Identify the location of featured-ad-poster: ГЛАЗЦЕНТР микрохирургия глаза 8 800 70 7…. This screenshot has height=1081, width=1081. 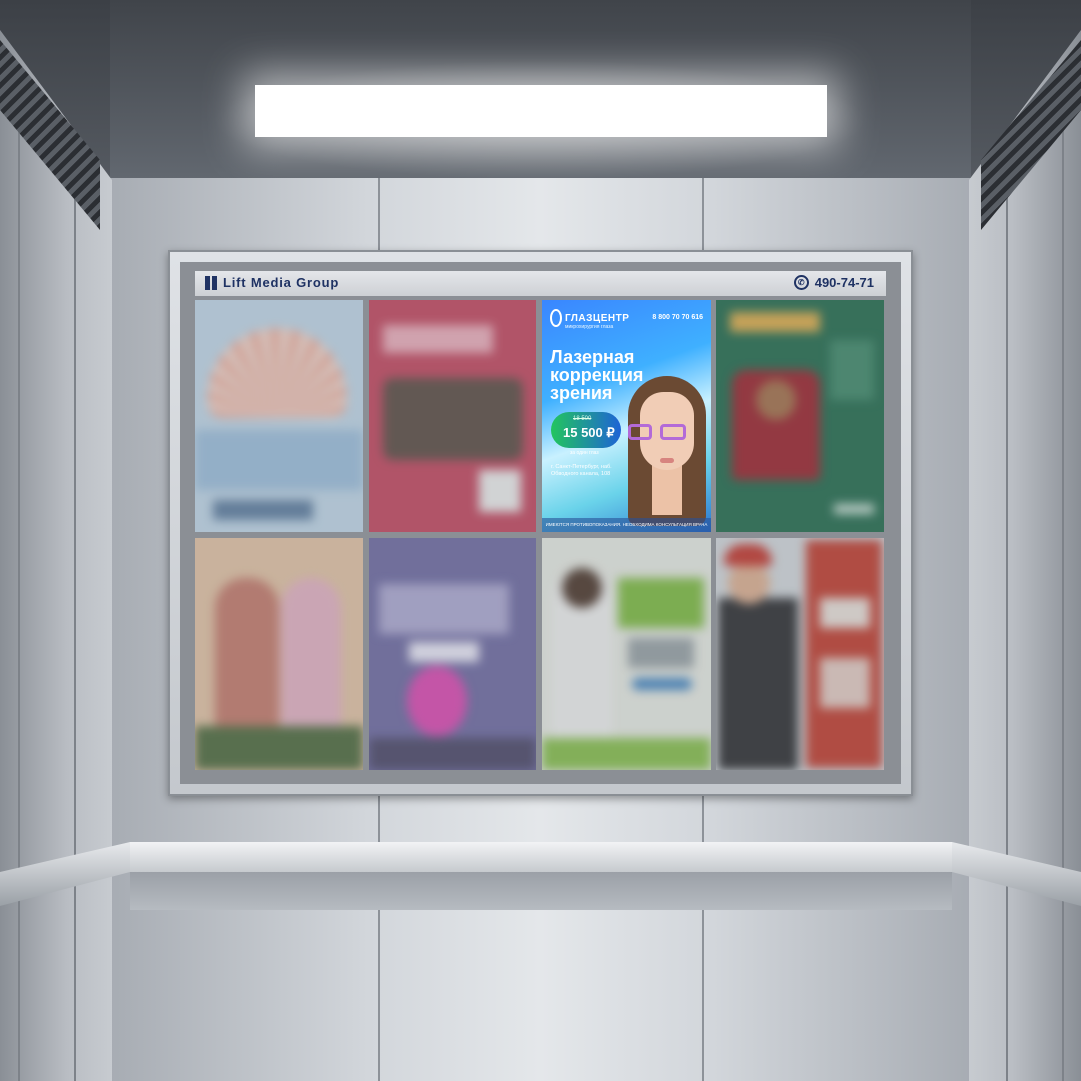
(626, 416).